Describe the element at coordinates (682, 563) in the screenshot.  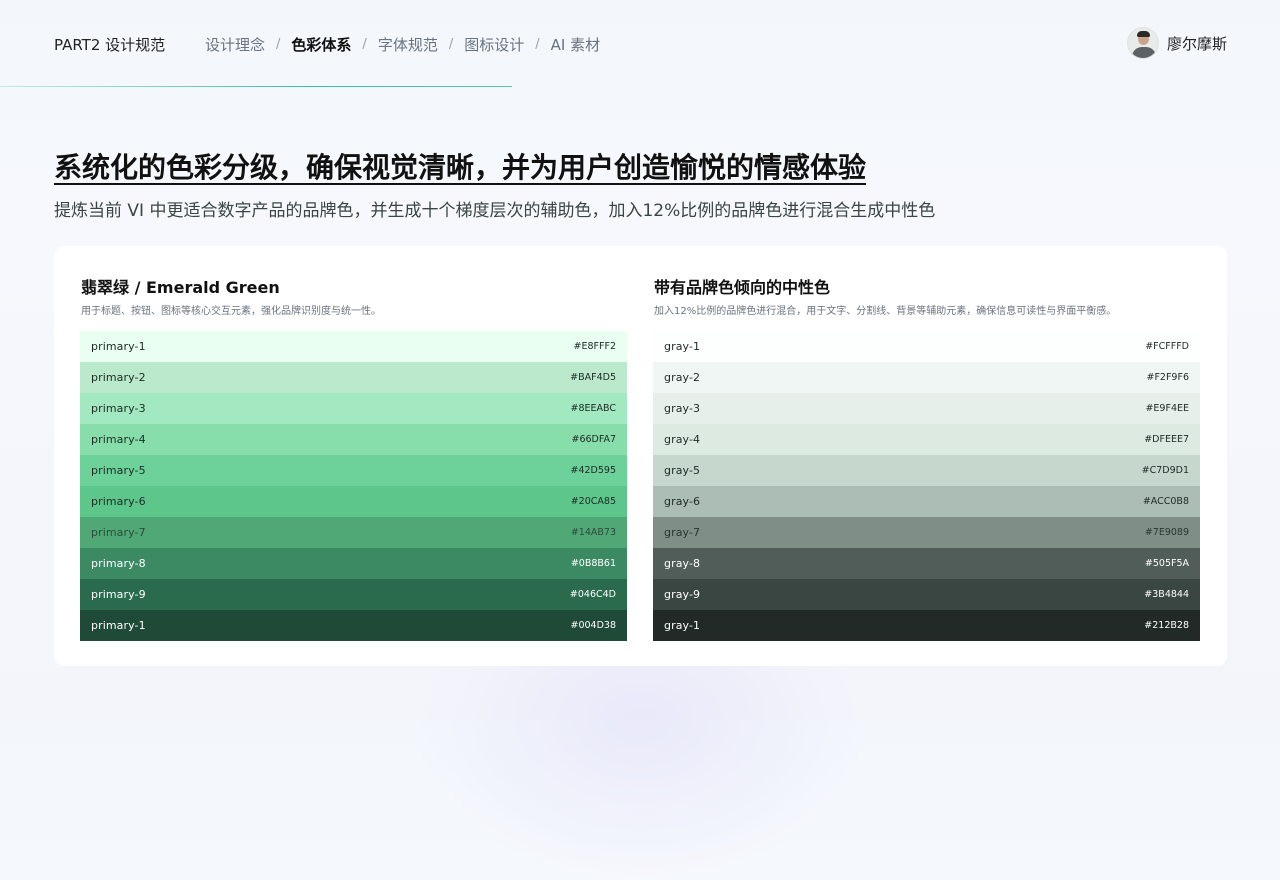
I see `swatch-name: gray-8` at that location.